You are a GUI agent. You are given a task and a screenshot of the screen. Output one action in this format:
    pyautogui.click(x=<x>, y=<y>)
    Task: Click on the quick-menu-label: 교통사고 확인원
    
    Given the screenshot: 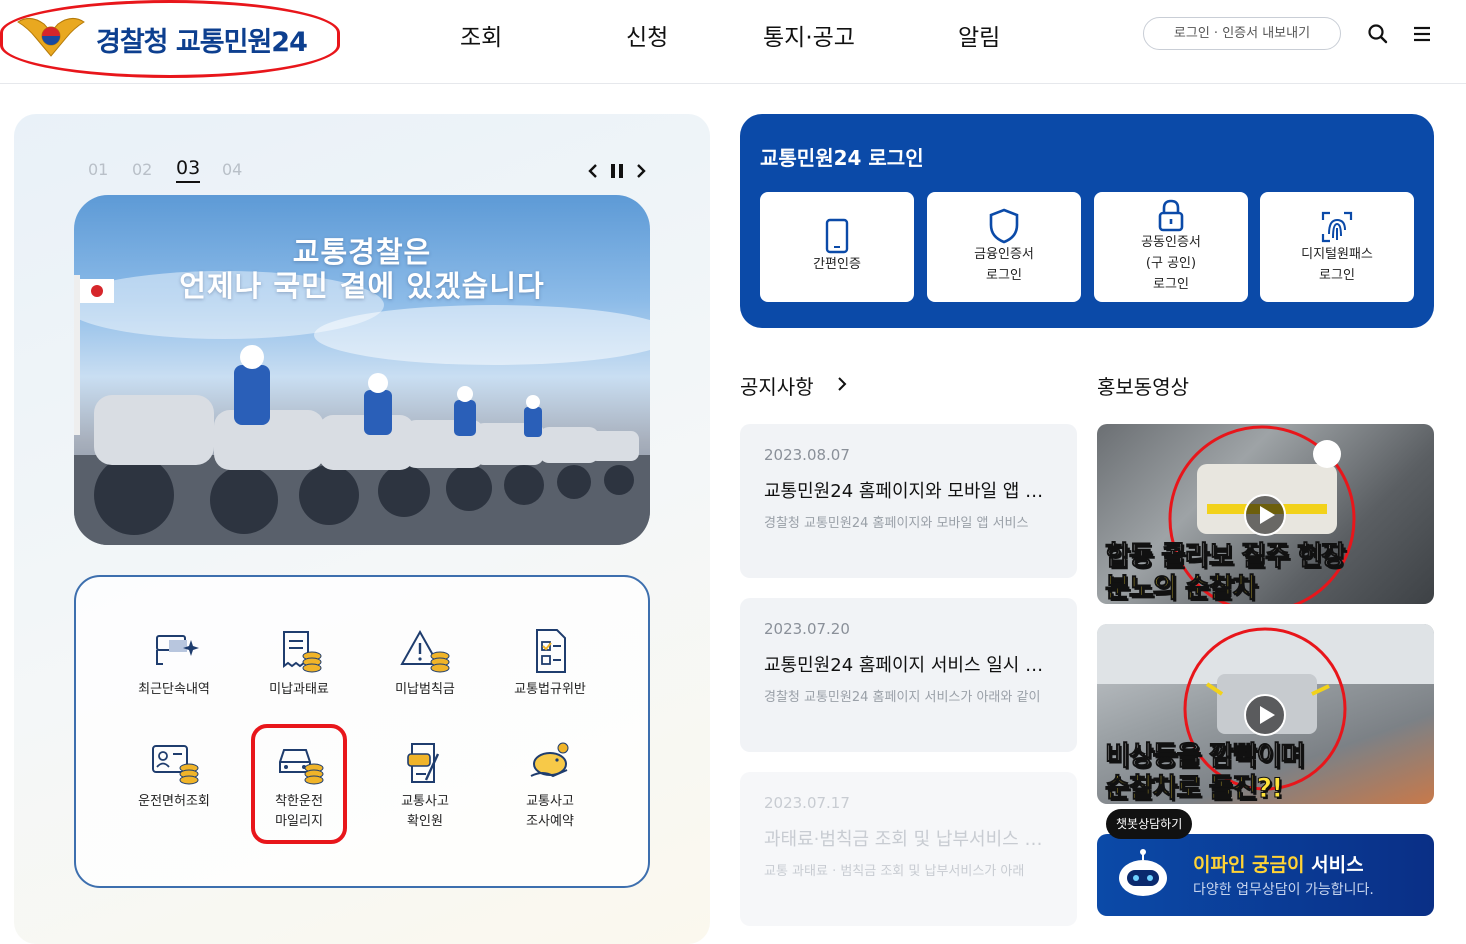 What is the action you would take?
    pyautogui.click(x=425, y=811)
    